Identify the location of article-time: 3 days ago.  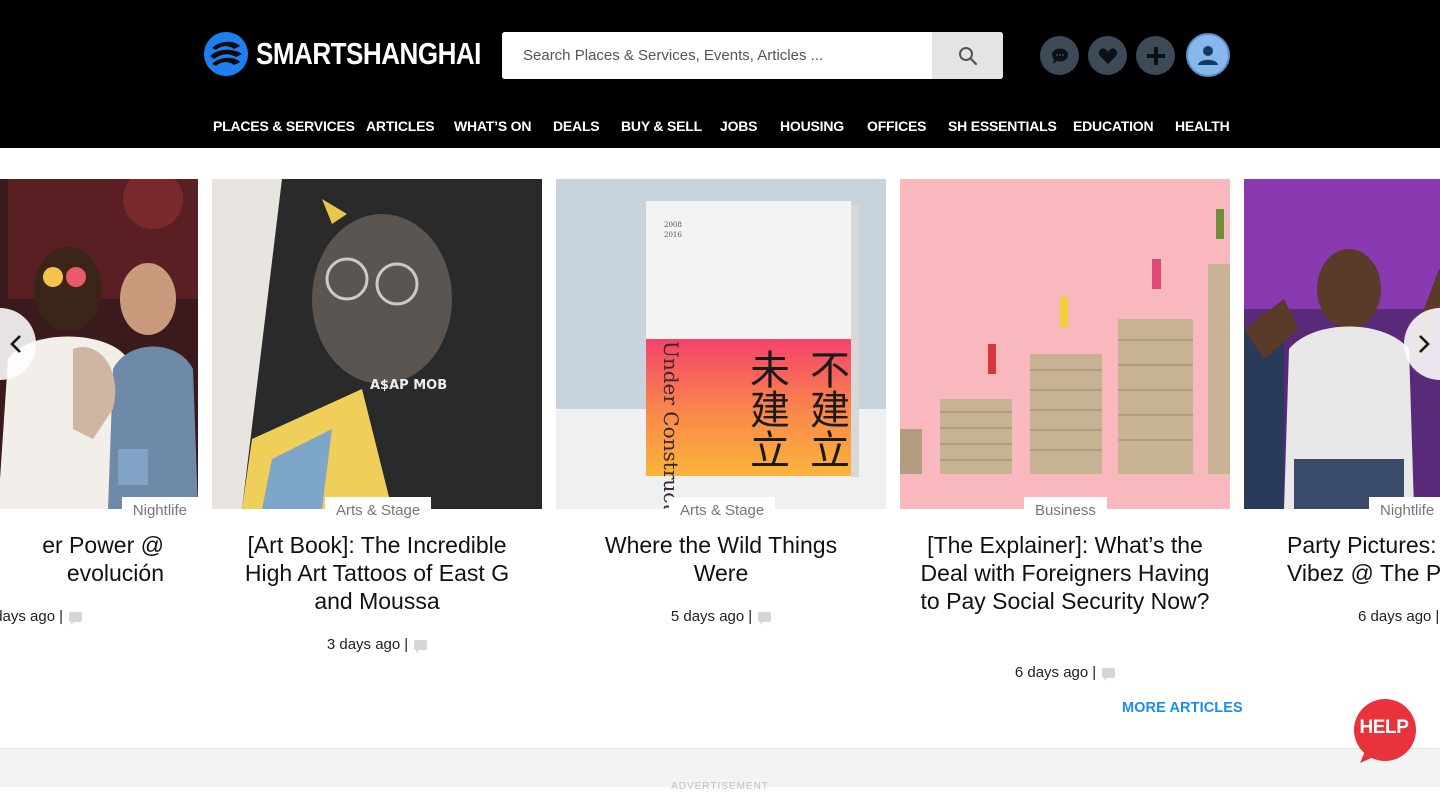
(363, 644).